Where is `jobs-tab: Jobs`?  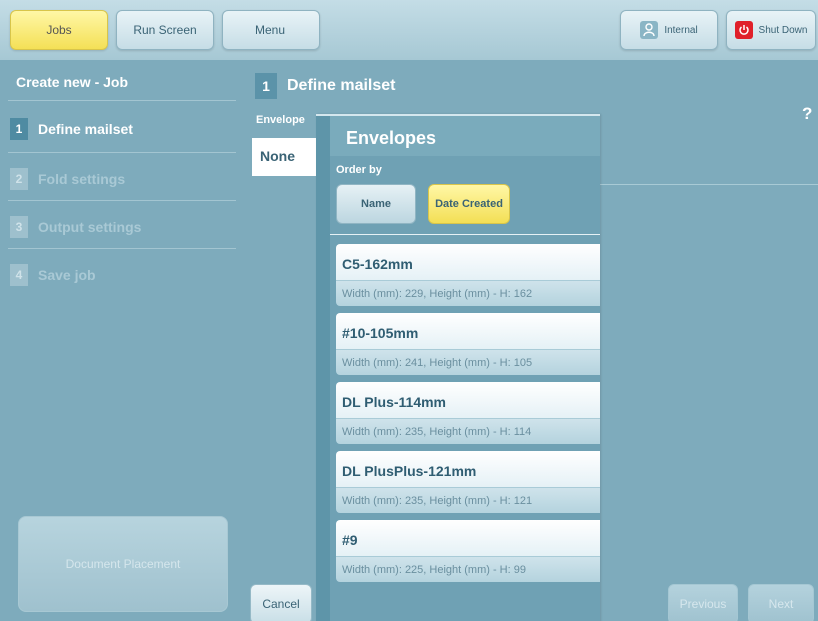
jobs-tab: Jobs is located at coordinates (59, 30).